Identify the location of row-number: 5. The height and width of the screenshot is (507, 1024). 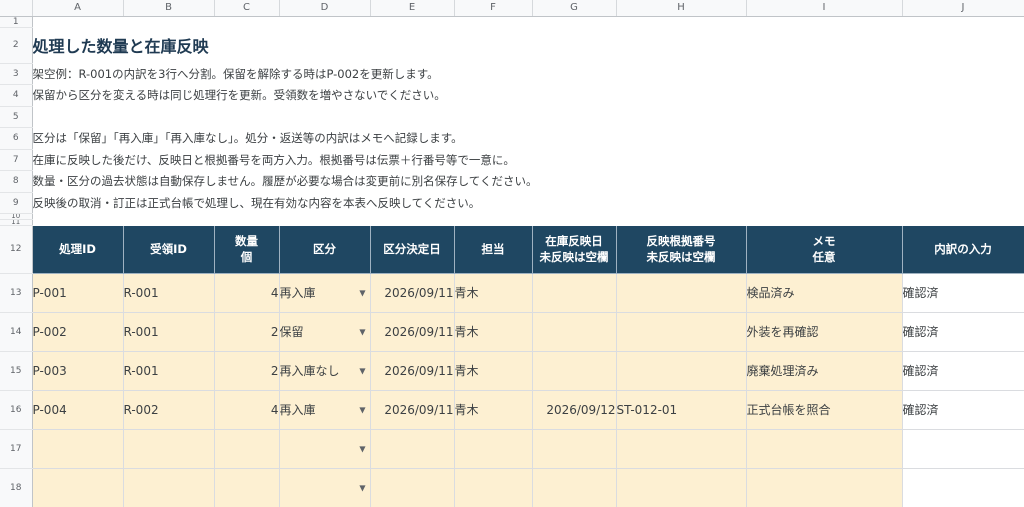
(16, 117).